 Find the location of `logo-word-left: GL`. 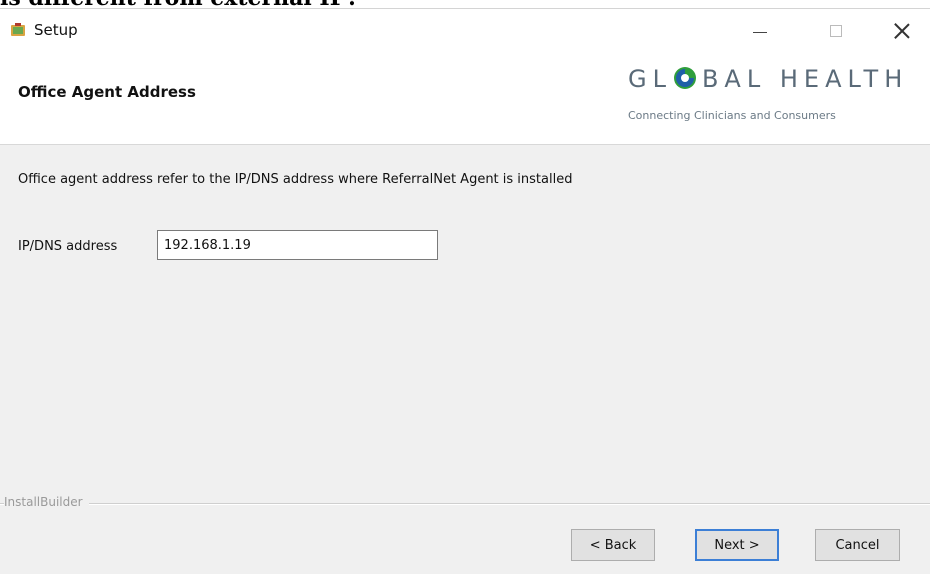

logo-word-left: GL is located at coordinates (650, 79).